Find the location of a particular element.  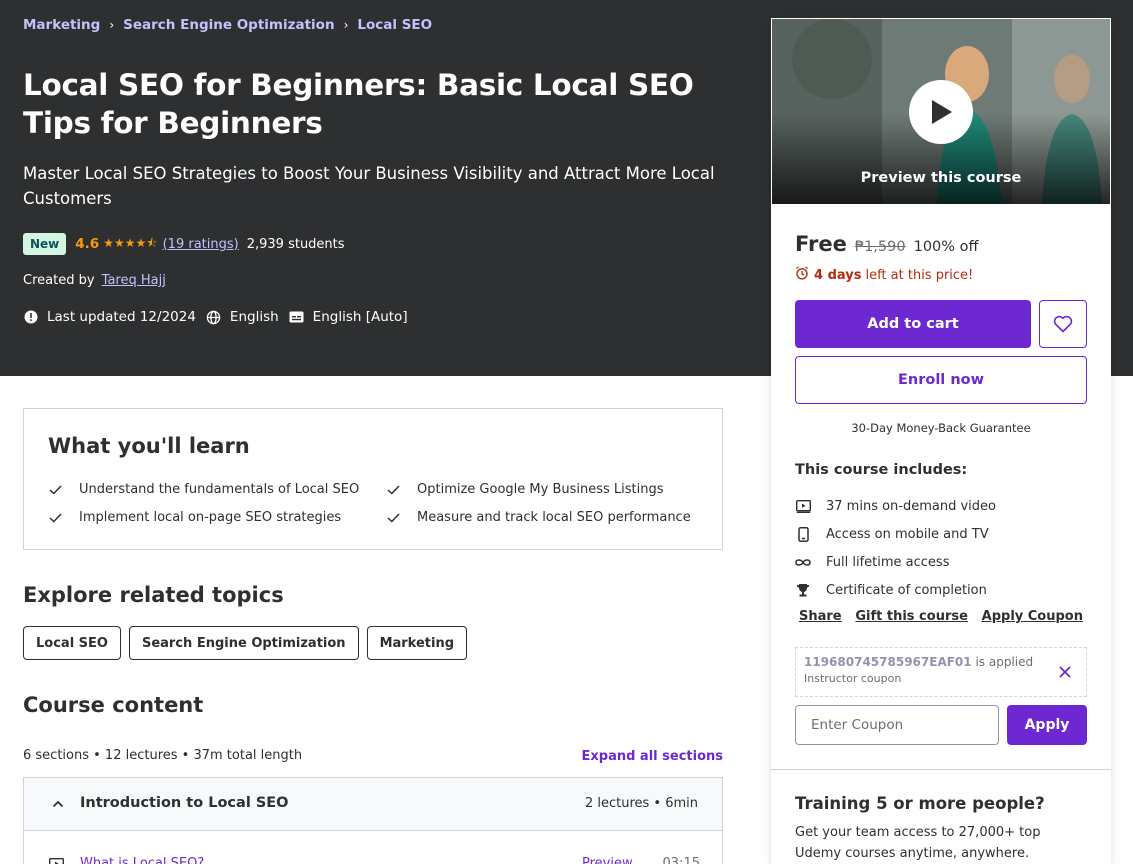

student-count: 2,939 students is located at coordinates (295, 244).